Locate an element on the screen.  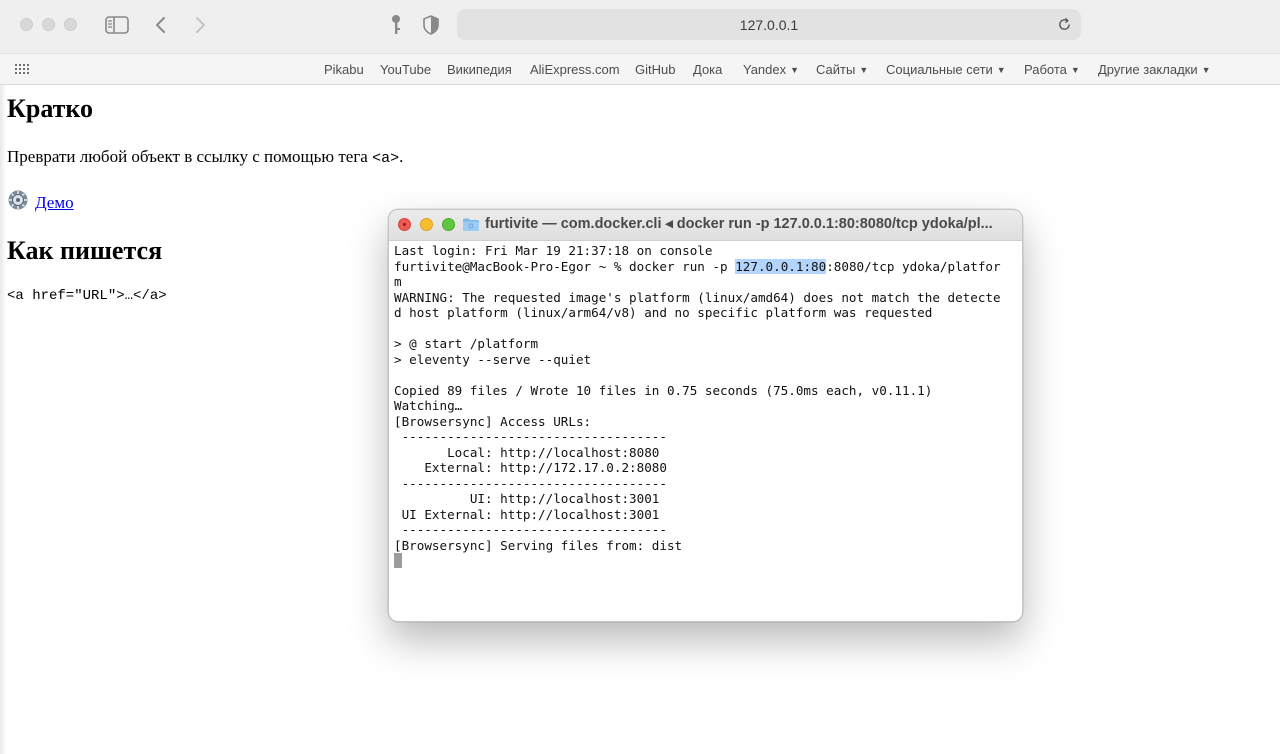
terminal-prompt-line is located at coordinates (706, 561).